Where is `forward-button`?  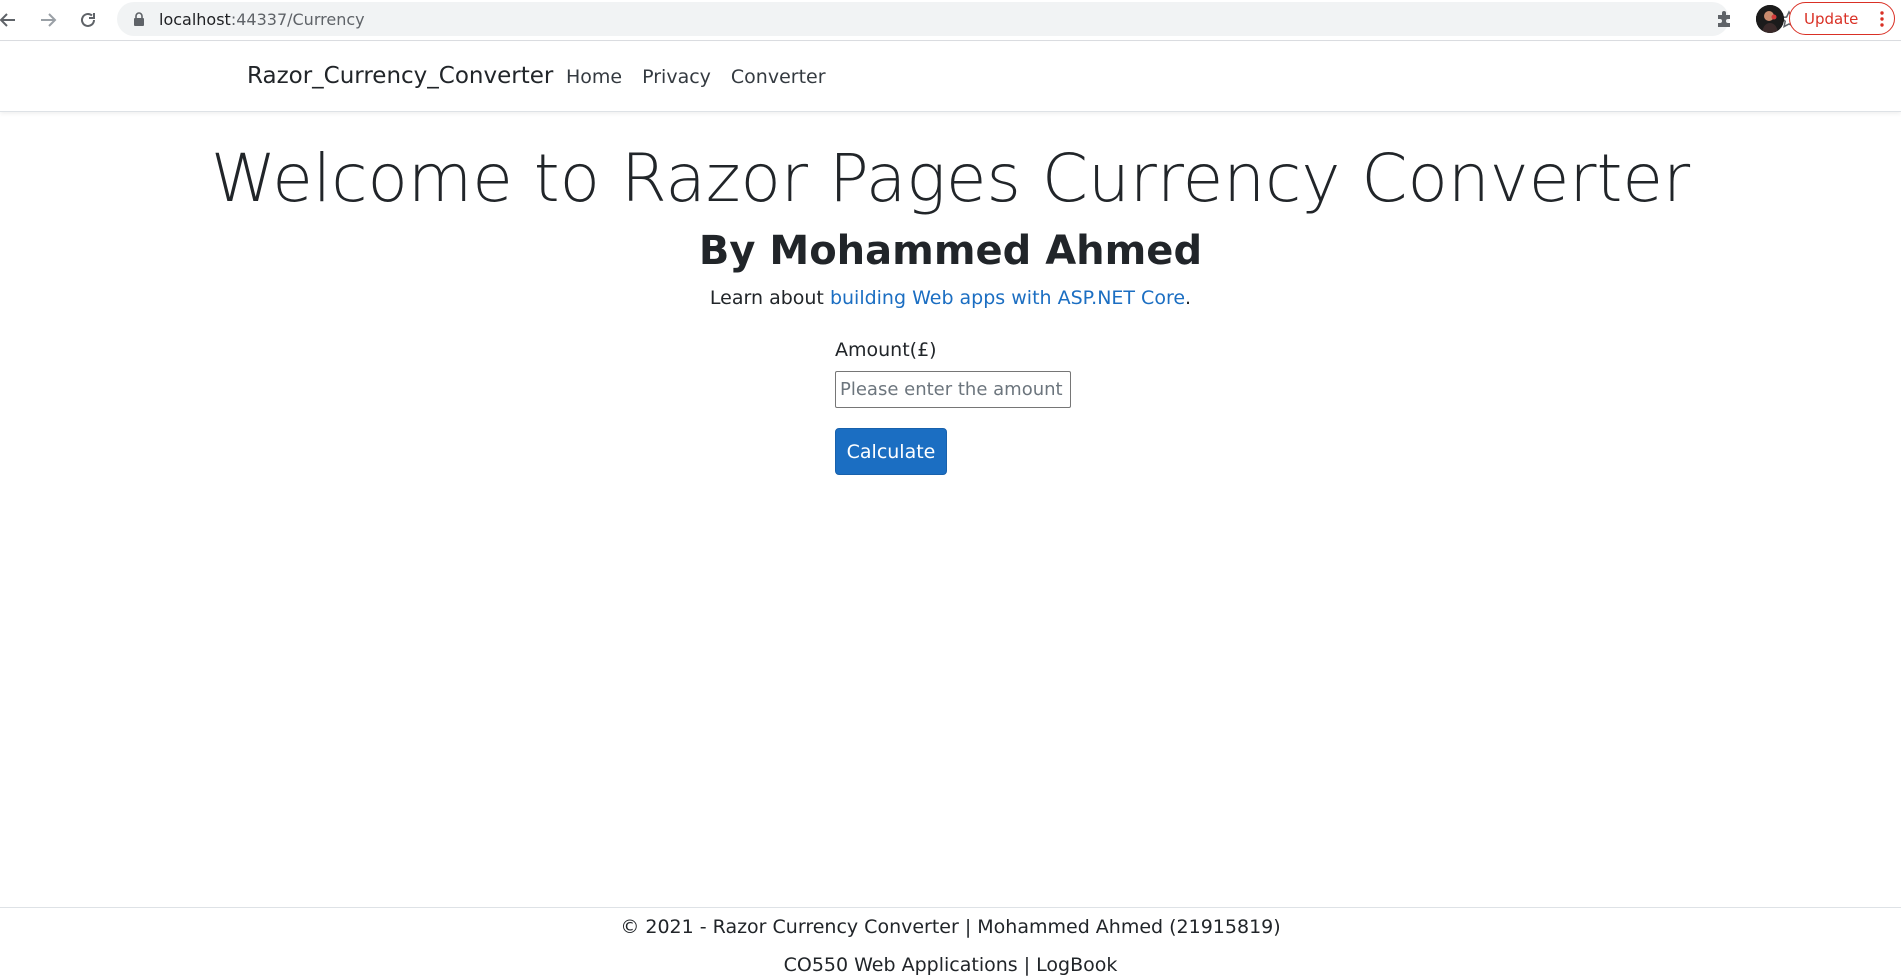
forward-button is located at coordinates (48, 20).